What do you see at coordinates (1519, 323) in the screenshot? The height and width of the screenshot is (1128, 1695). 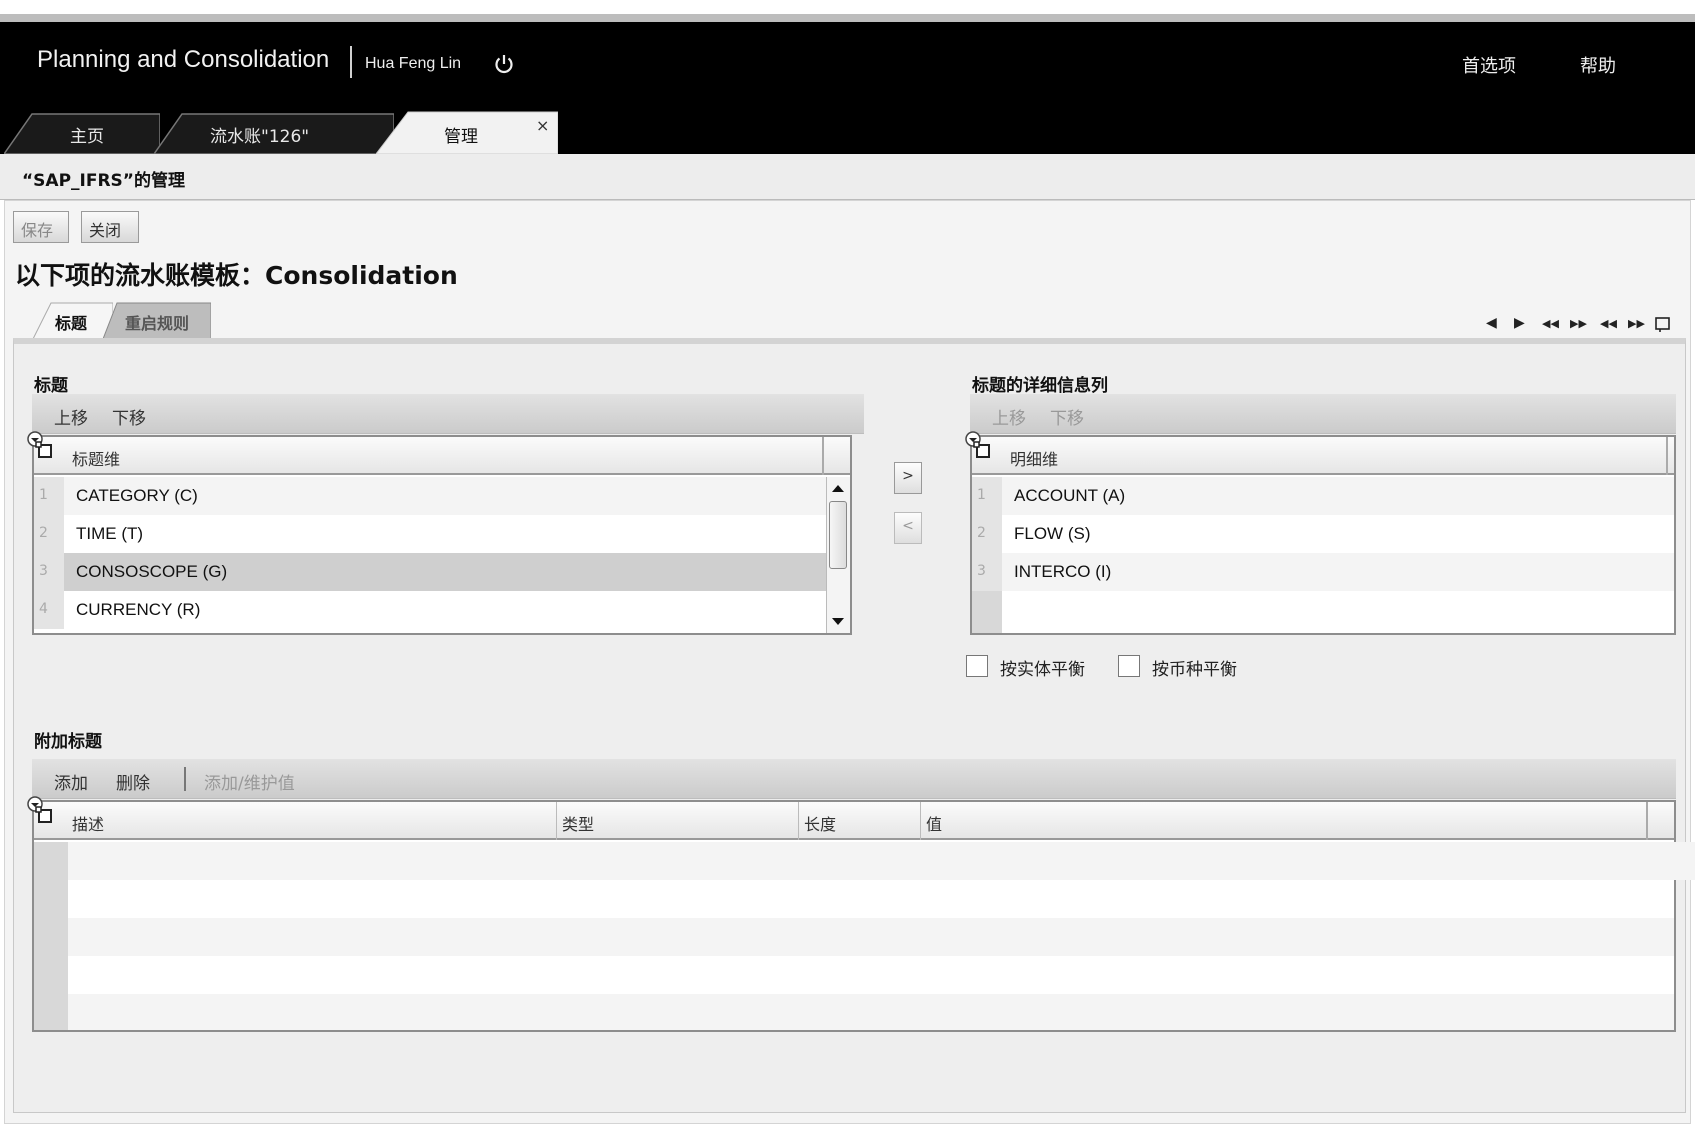 I see `next-tab-icon: ▶` at bounding box center [1519, 323].